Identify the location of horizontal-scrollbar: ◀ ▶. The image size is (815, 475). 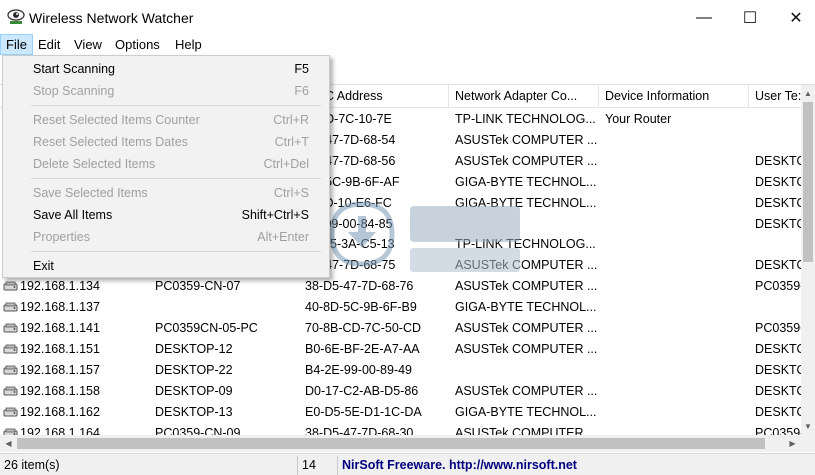
(400, 443).